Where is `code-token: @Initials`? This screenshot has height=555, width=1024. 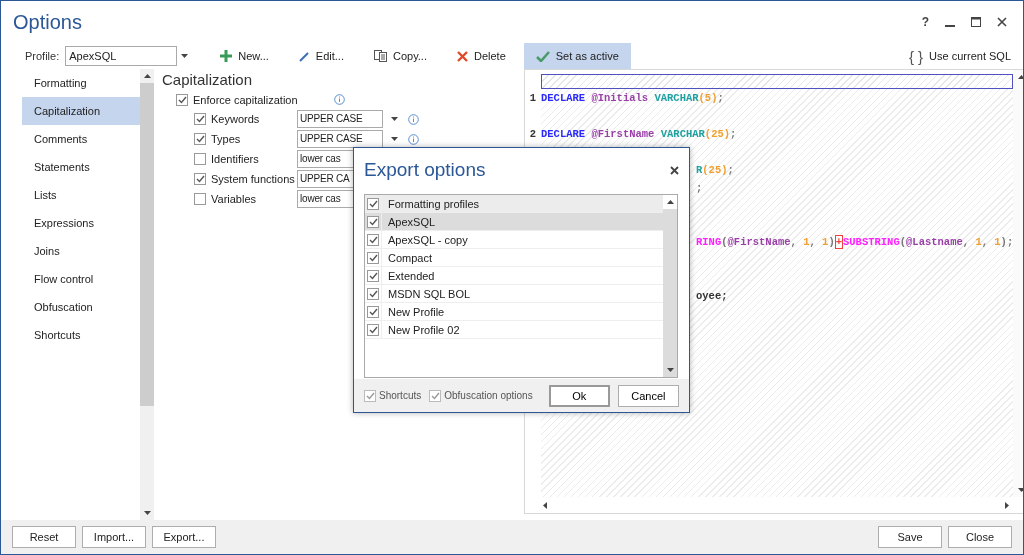 code-token: @Initials is located at coordinates (619, 98).